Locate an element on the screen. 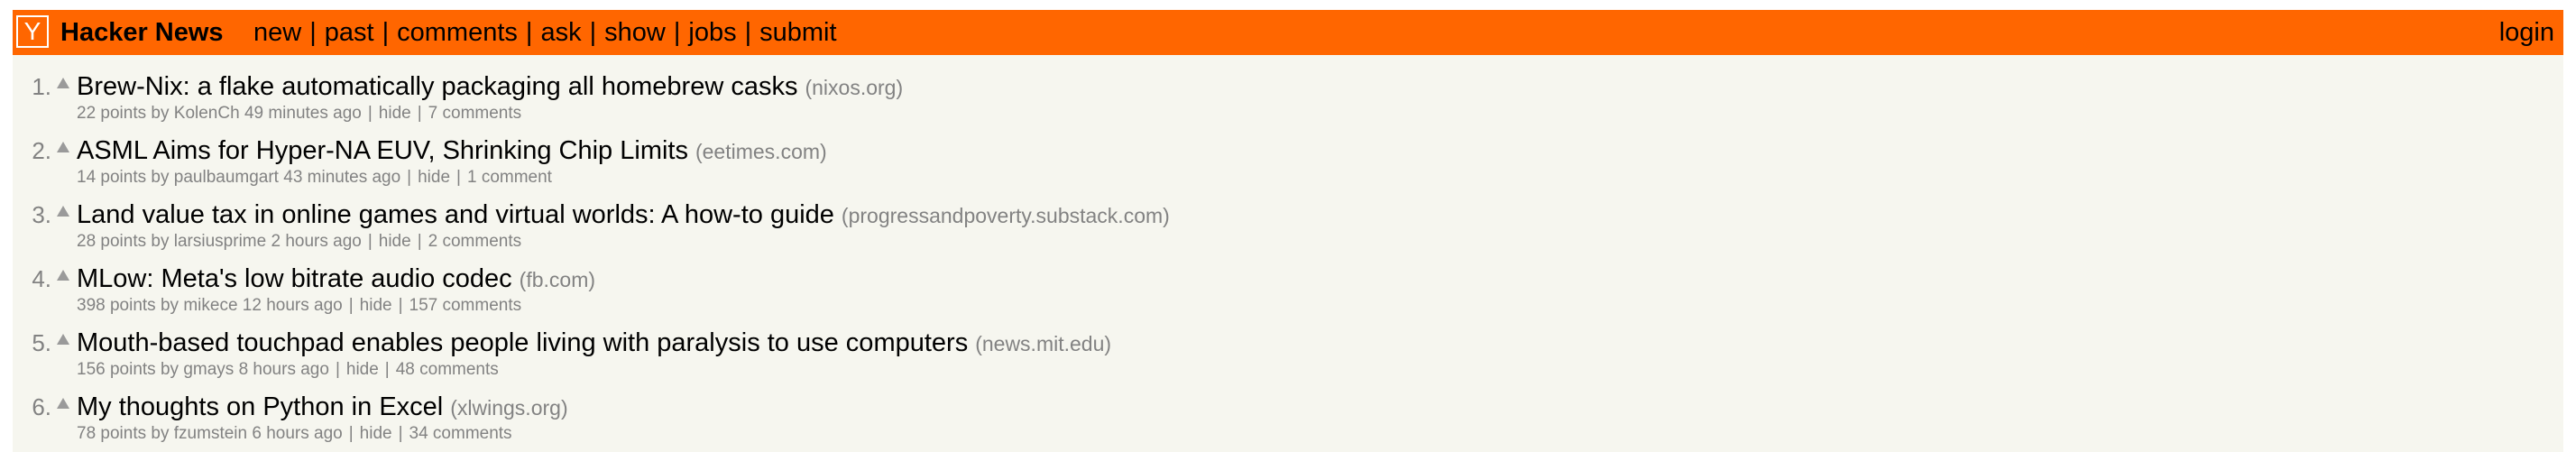  story-rank: 1. is located at coordinates (41, 86).